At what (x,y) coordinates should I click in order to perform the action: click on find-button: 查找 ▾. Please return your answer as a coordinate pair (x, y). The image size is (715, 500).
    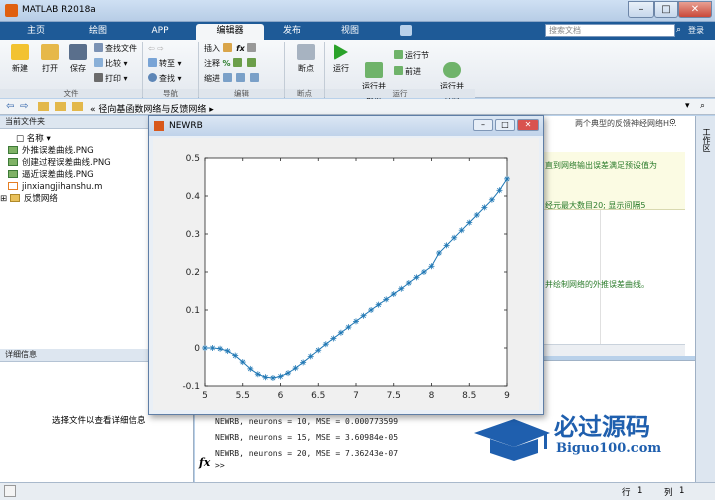
    Looking at the image, I should click on (165, 78).